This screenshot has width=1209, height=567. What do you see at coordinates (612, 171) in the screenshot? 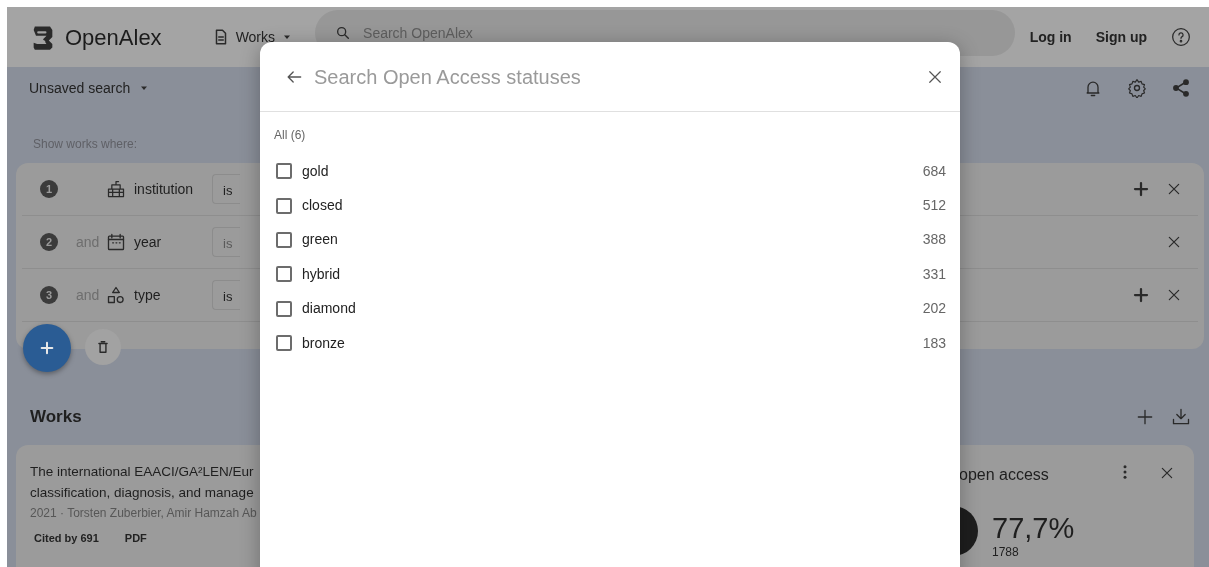
I see `option-label: gold` at bounding box center [612, 171].